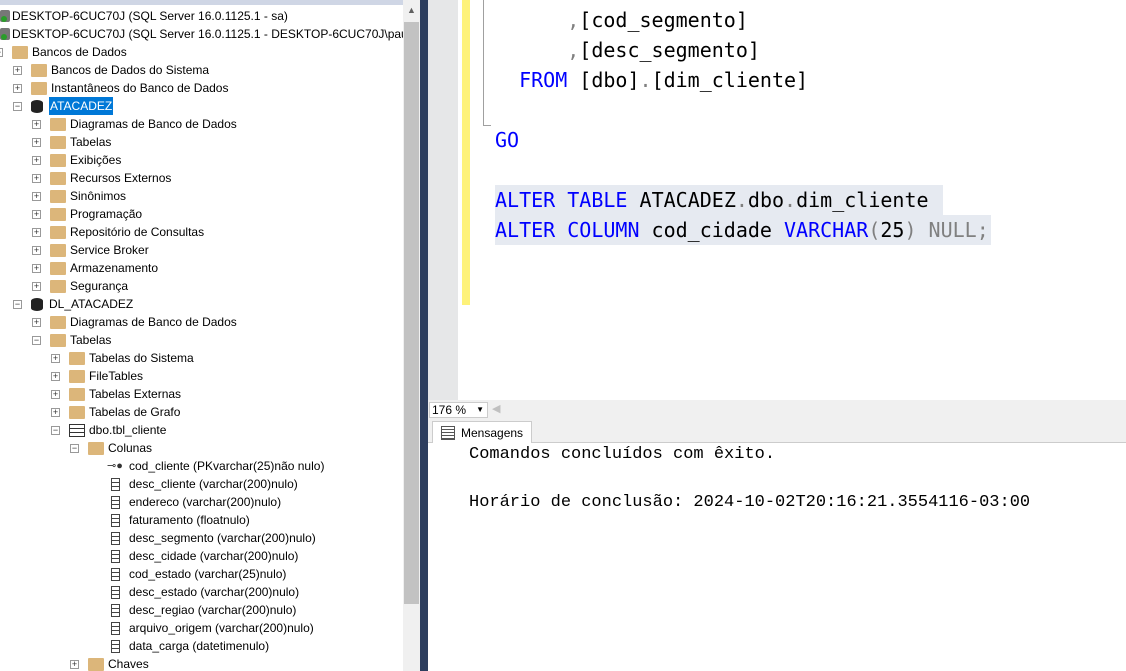 The height and width of the screenshot is (671, 1126). What do you see at coordinates (73, 304) in the screenshot?
I see `tree-item: − DL_ATACADEZ` at bounding box center [73, 304].